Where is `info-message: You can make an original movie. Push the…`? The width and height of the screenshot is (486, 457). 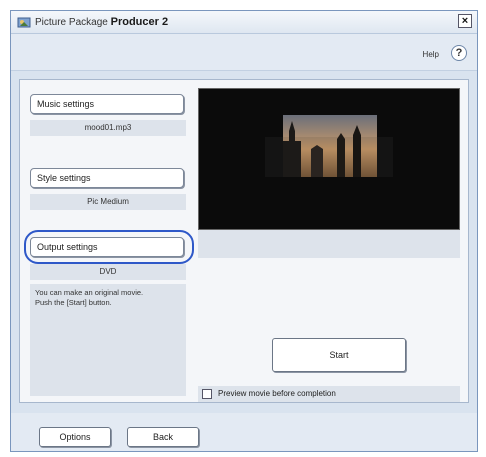 info-message: You can make an original movie. Push the… is located at coordinates (108, 340).